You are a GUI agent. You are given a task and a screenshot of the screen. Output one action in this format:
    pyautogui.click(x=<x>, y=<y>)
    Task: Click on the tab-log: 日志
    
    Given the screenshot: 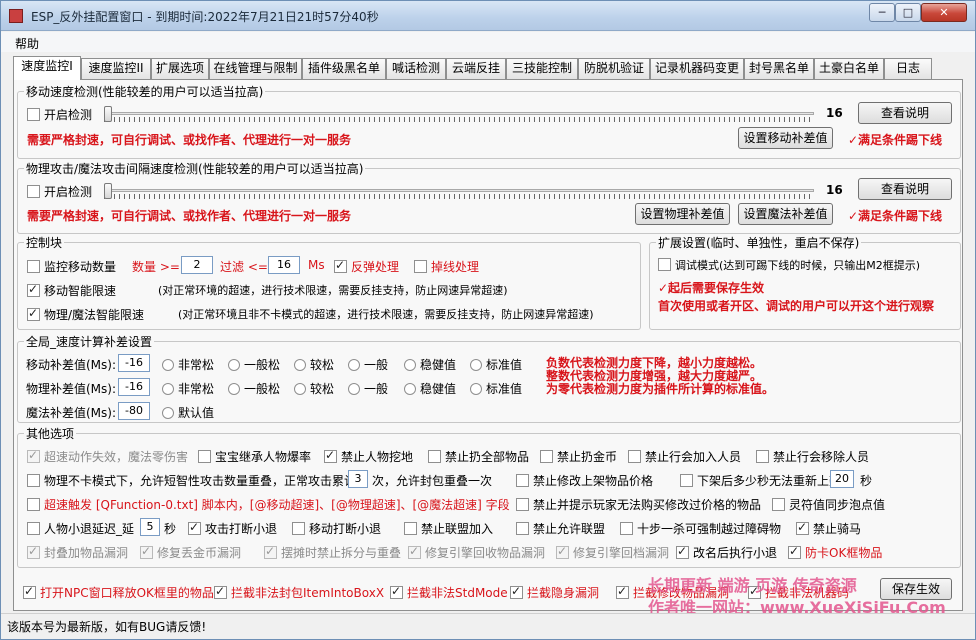 What is the action you would take?
    pyautogui.click(x=908, y=68)
    